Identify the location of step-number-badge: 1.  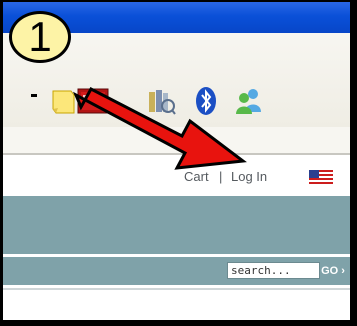
(40, 37).